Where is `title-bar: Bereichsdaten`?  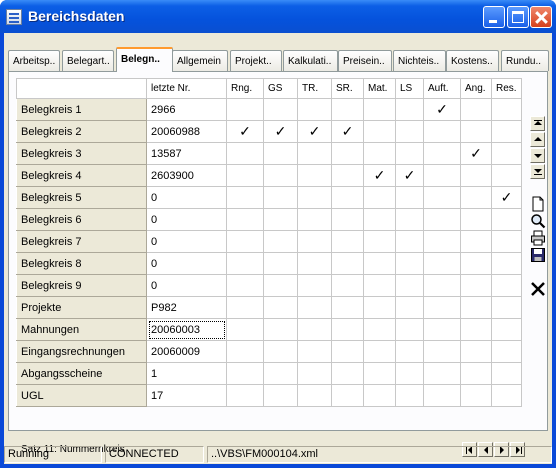
title-bar: Bereichsdaten is located at coordinates (278, 16).